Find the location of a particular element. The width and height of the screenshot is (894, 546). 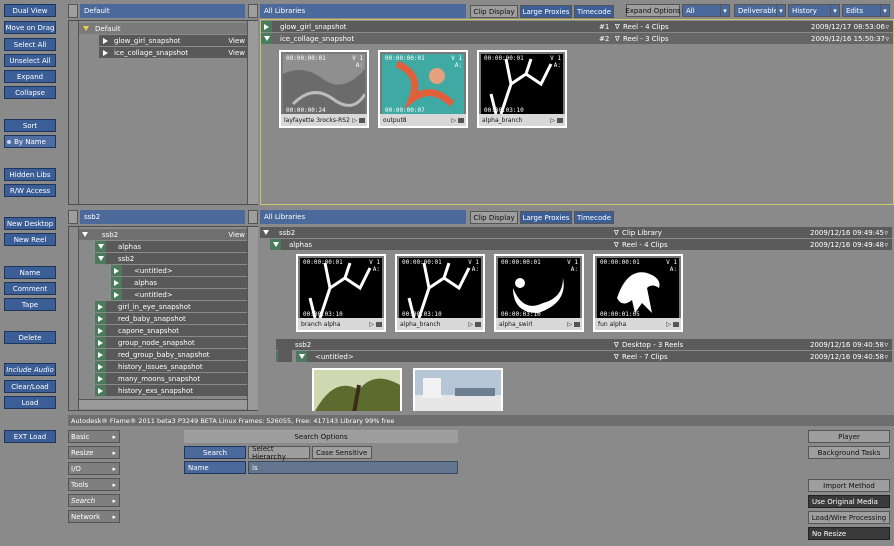

left-button-hidden-libs: Hidden Libs is located at coordinates (30, 174).